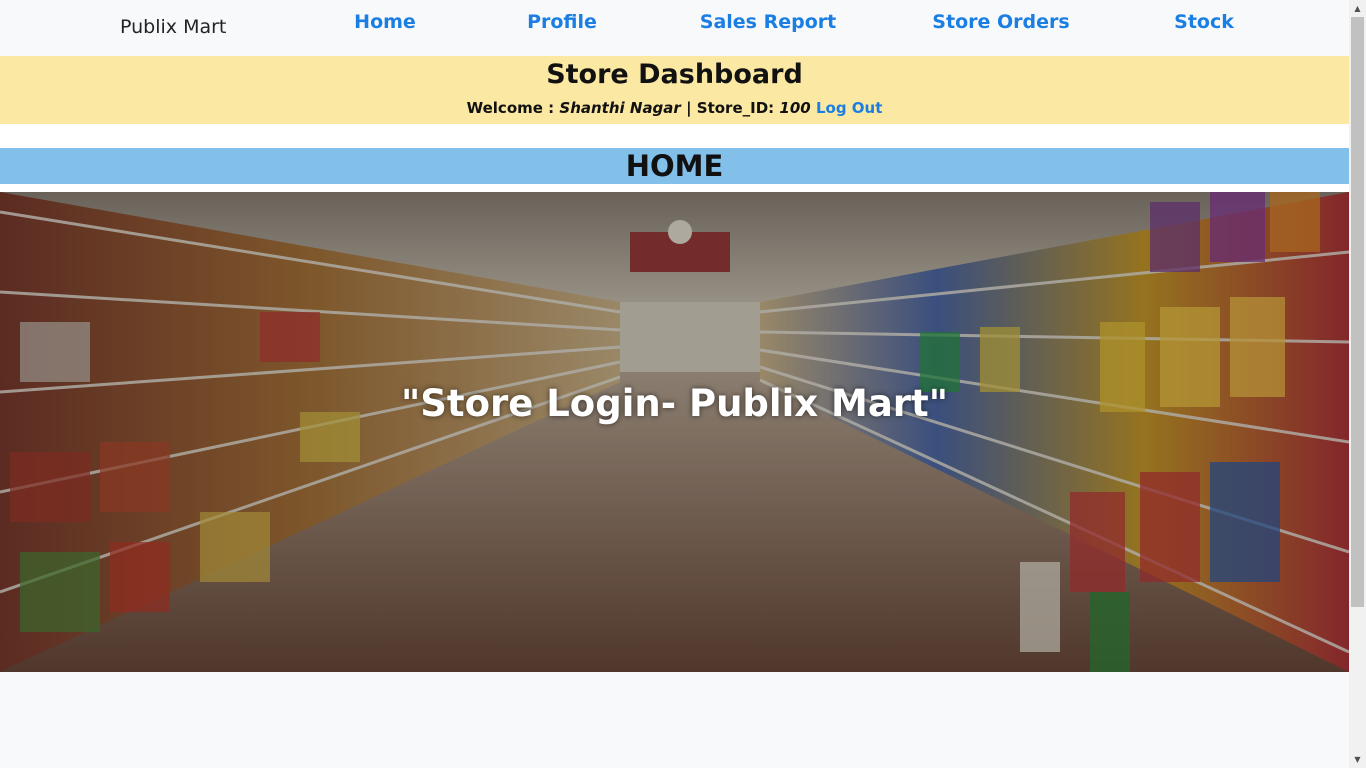  Describe the element at coordinates (1204, 22) in the screenshot. I see `nav-link-stock: Stock` at that location.